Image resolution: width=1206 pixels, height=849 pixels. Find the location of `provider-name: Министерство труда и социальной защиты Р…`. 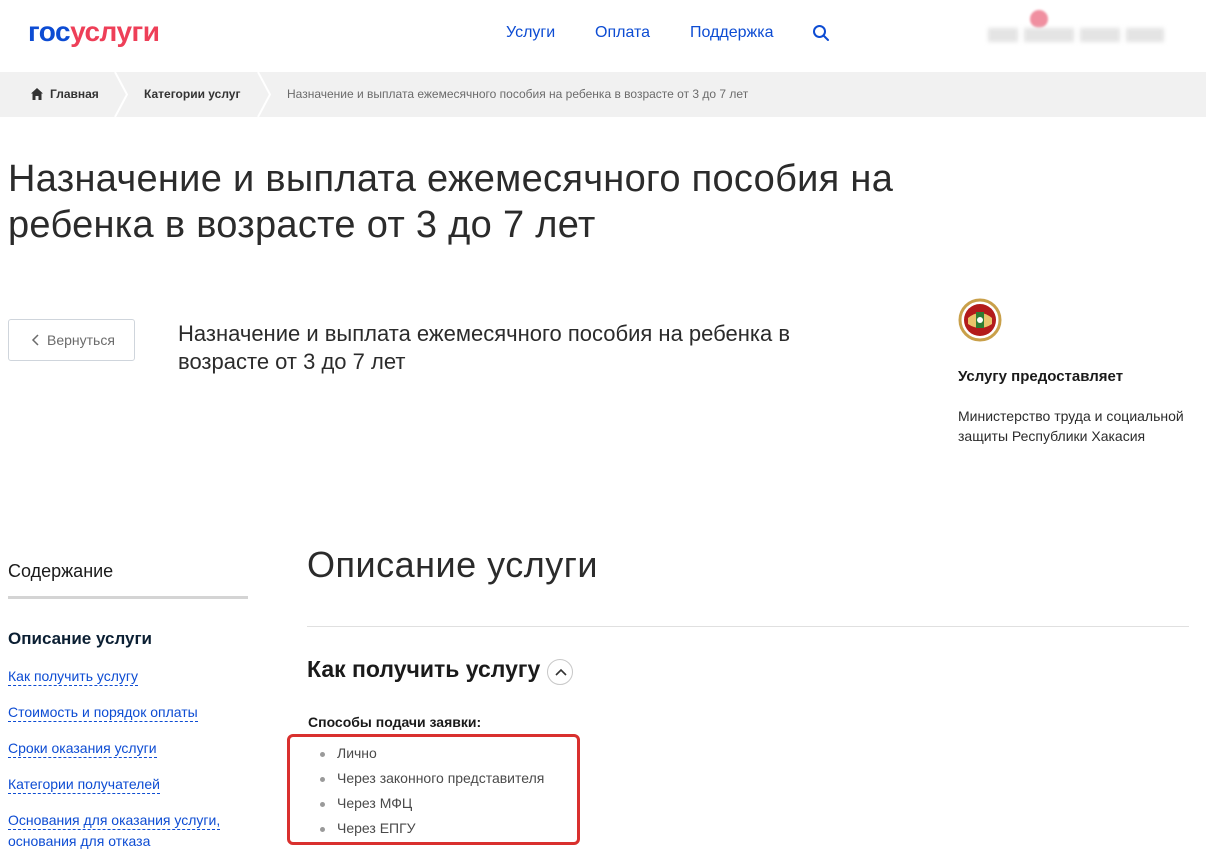

provider-name: Министерство труда и социальной защиты Р… is located at coordinates (1071, 426).